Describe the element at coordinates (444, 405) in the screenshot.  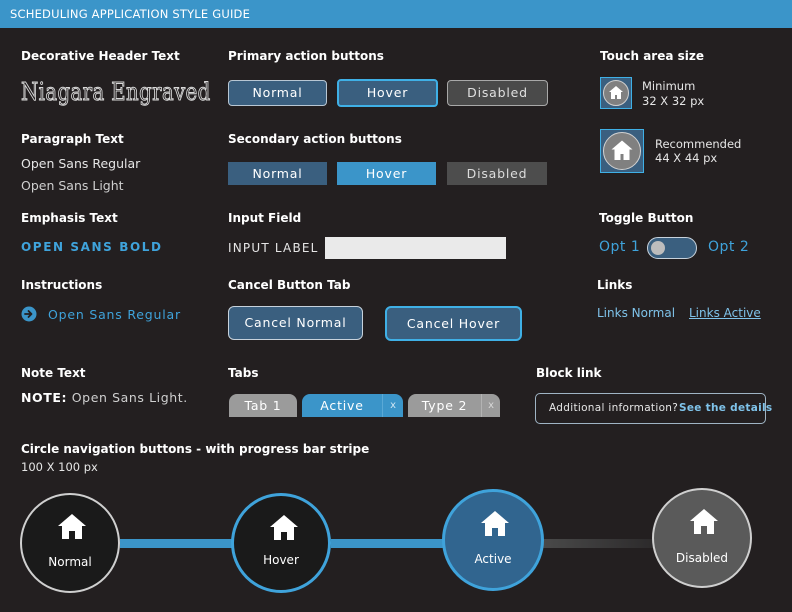
I see `tab-type-2-label: Type 2` at that location.